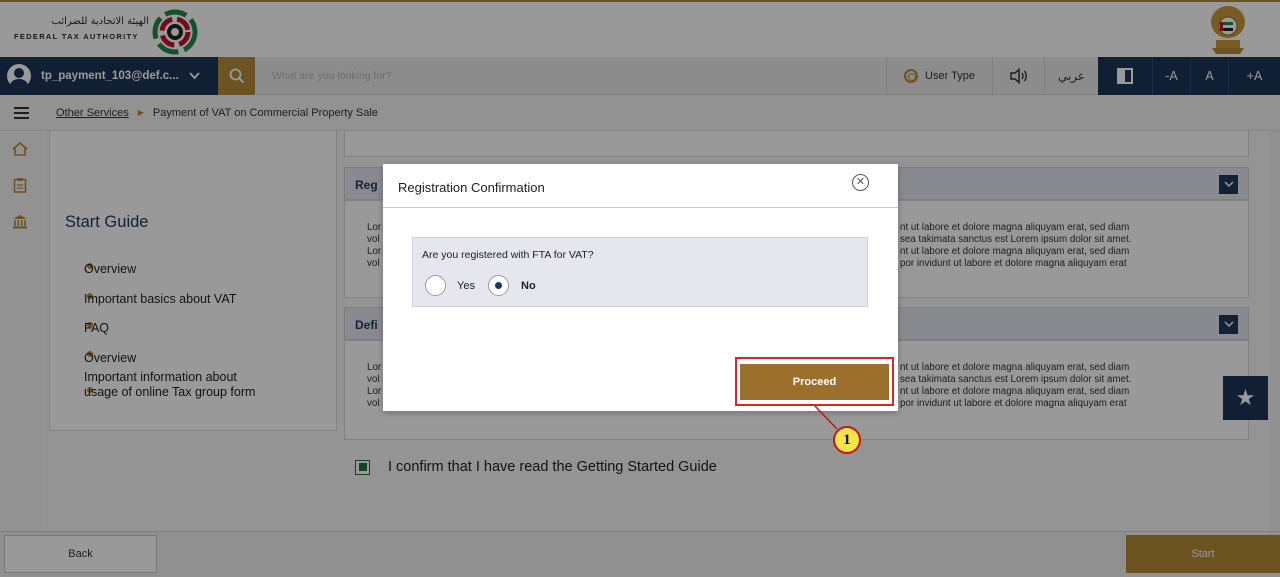  Describe the element at coordinates (847, 440) in the screenshot. I see `callout-badge: 1` at that location.